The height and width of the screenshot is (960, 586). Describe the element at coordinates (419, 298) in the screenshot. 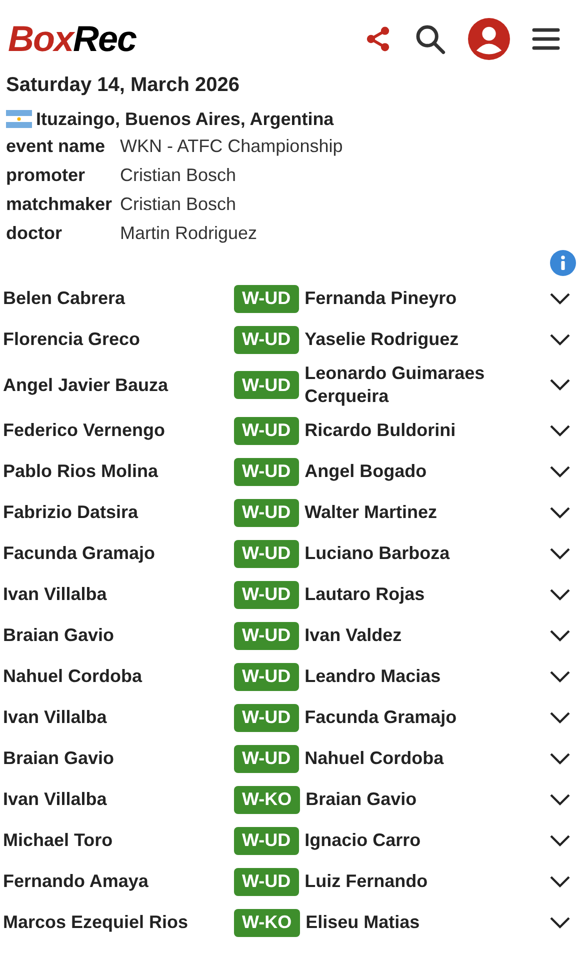

I see `opponent-name: Fernanda Pineyro` at that location.